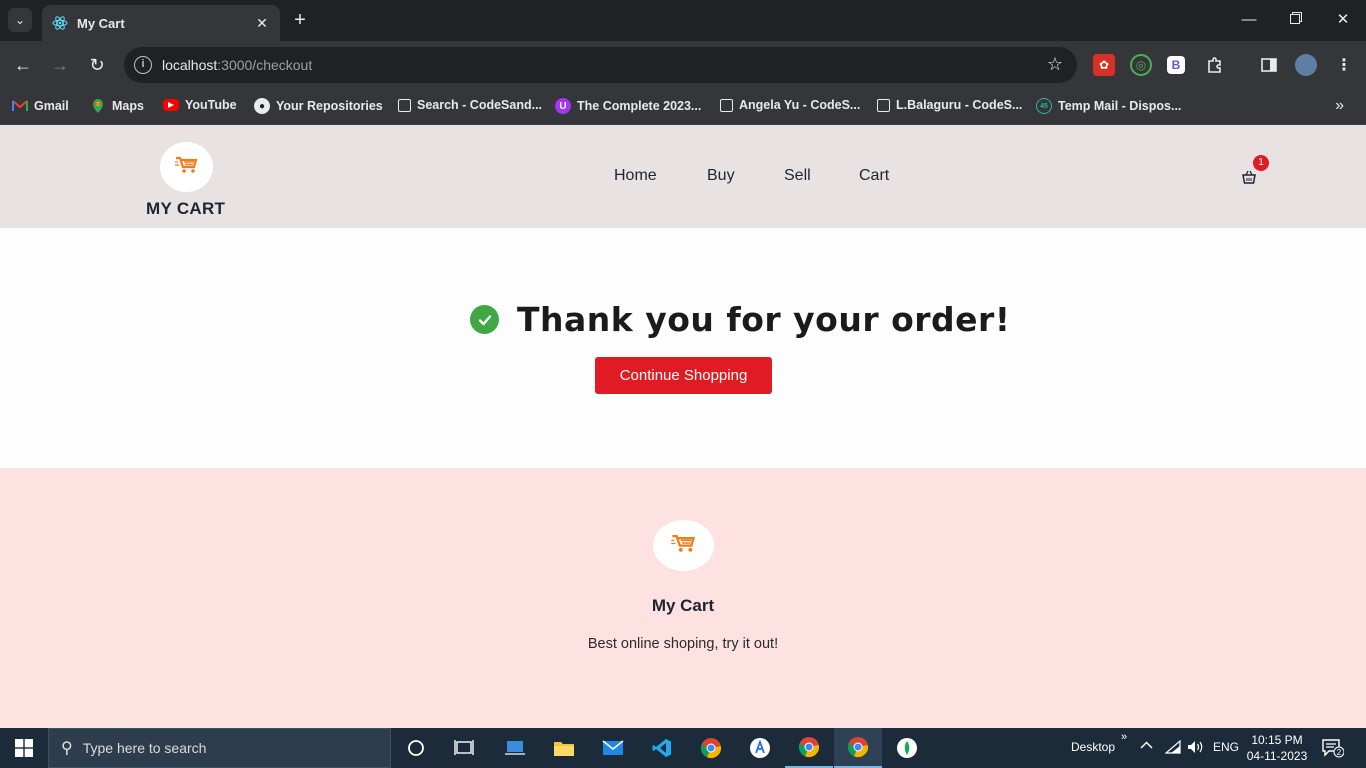 The image size is (1366, 768). Describe the element at coordinates (797, 176) in the screenshot. I see `nav-sell: Sell` at that location.